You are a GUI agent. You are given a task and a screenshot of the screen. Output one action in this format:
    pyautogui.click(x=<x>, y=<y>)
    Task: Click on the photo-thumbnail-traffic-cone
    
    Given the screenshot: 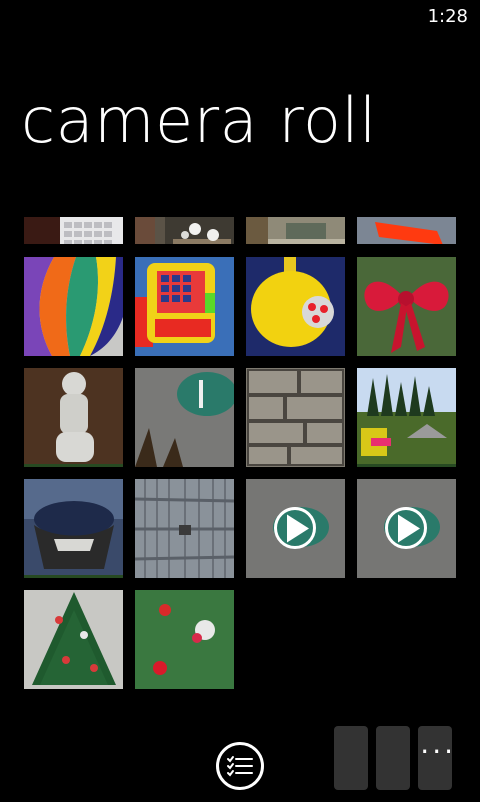 What is the action you would take?
    pyautogui.click(x=406, y=218)
    